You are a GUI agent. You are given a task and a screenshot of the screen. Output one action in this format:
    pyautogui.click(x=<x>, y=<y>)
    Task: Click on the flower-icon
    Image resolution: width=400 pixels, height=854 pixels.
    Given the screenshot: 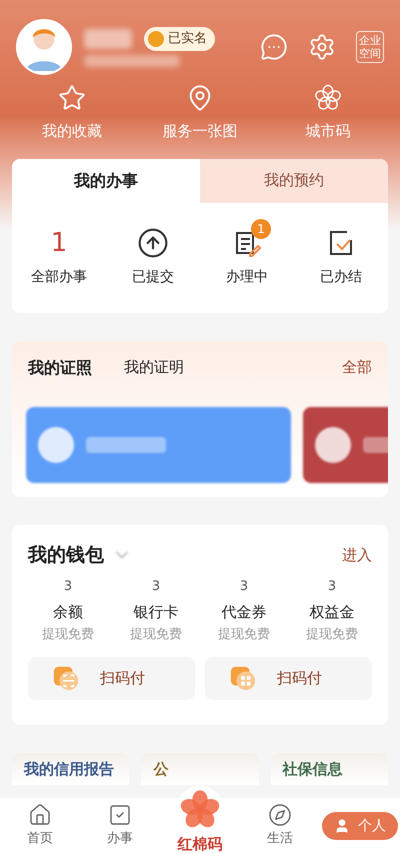 What is the action you would take?
    pyautogui.click(x=328, y=98)
    